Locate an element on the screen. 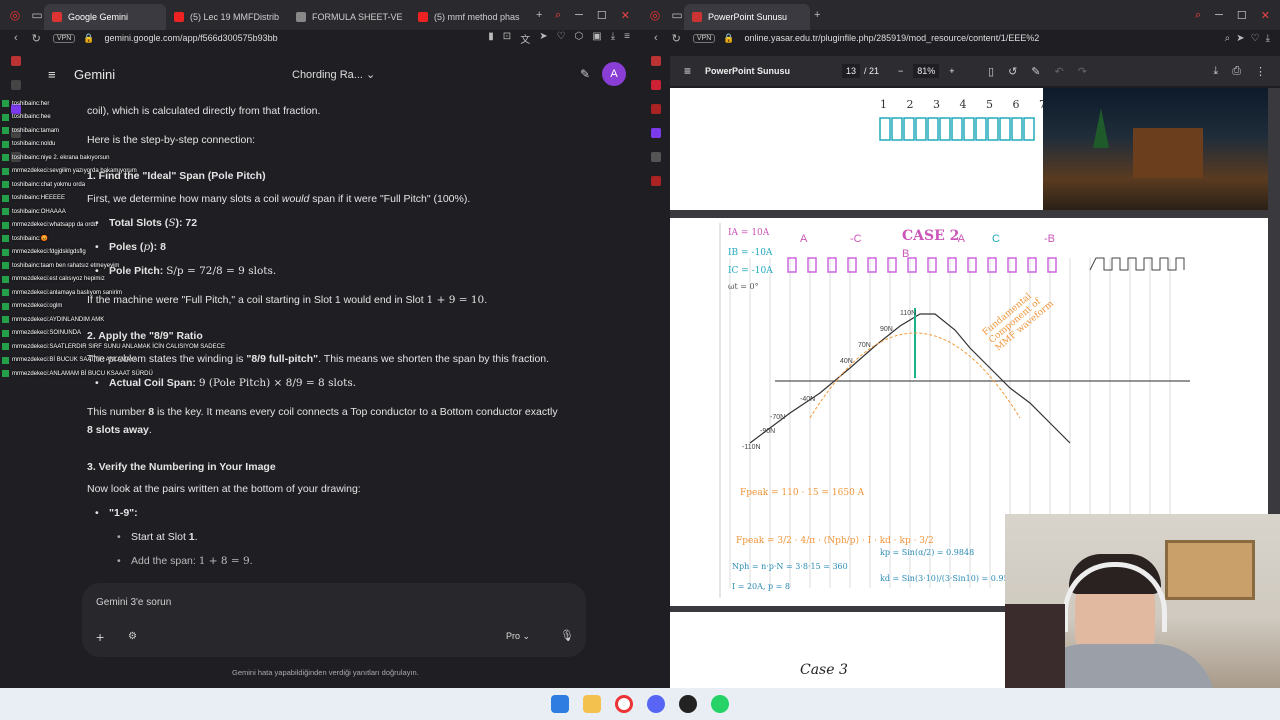  sidebar-messenger-icon is located at coordinates (656, 109).